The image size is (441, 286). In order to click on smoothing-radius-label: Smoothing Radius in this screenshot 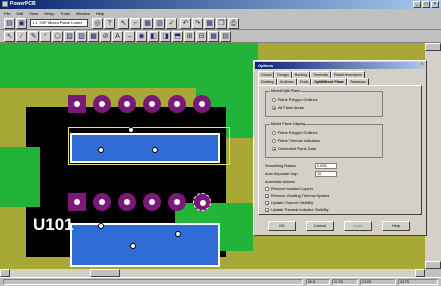, I will do `click(281, 166)`.